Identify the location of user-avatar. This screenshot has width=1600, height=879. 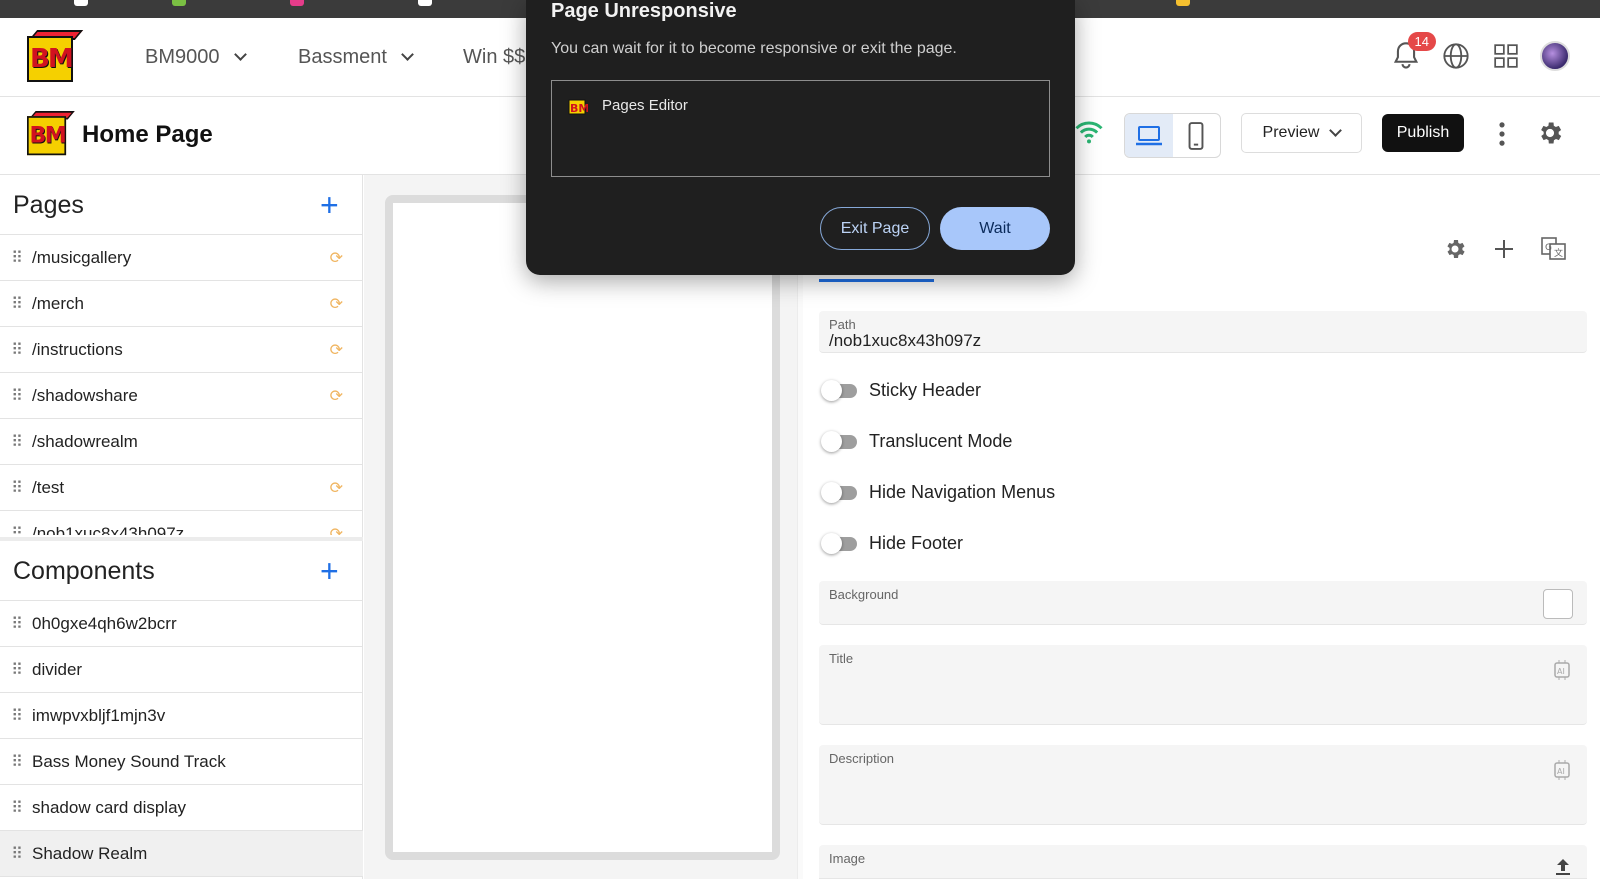
(1555, 56).